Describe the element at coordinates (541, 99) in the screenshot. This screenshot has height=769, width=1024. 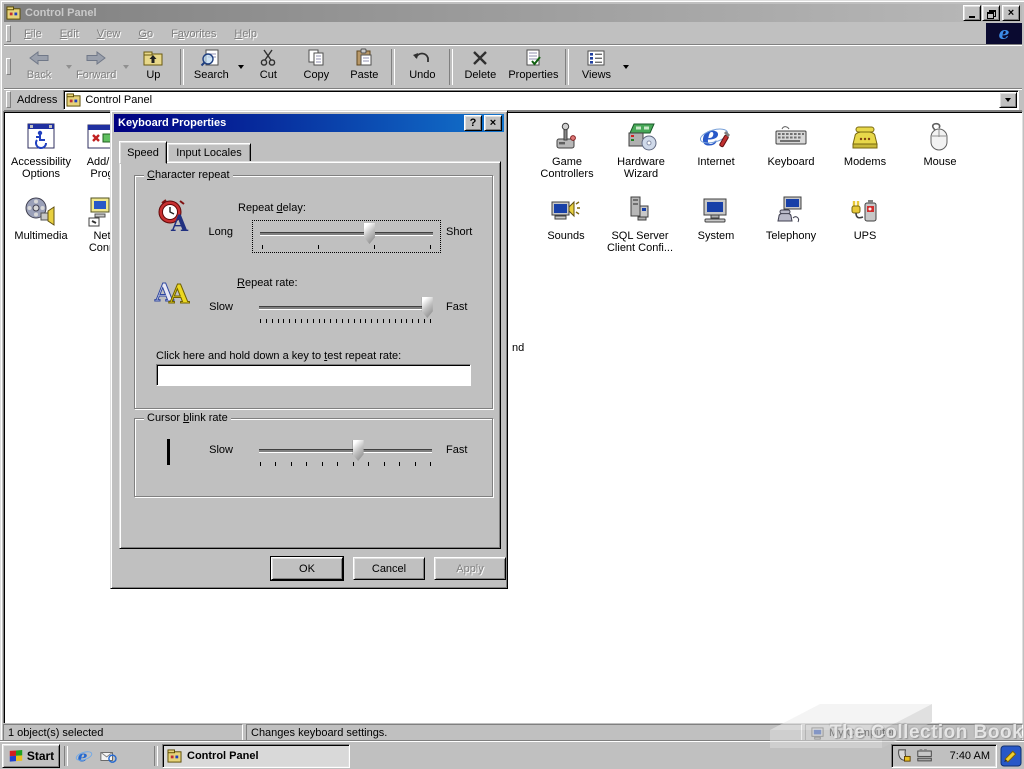
I see `address-input: Control Panel` at that location.